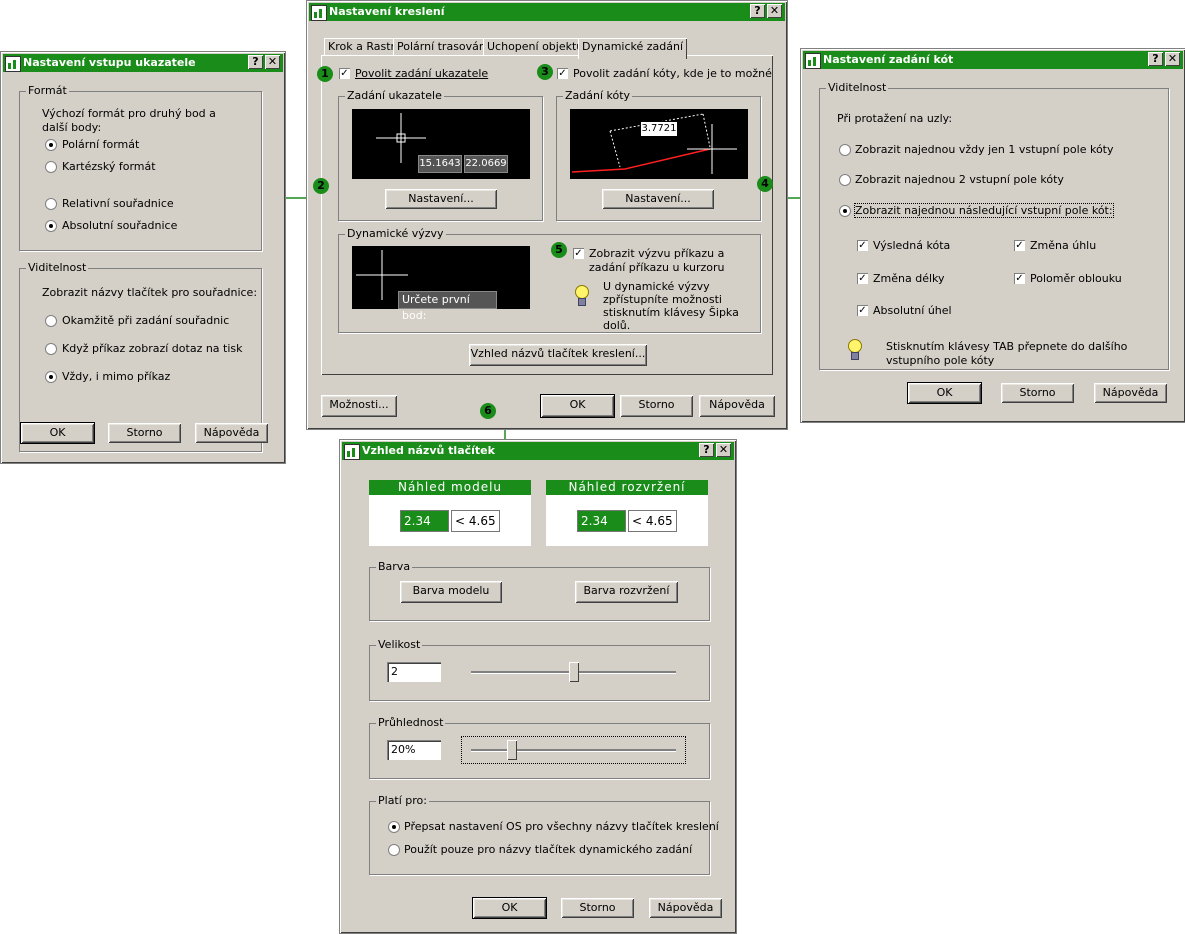 This screenshot has width=1185, height=934. What do you see at coordinates (441, 284) in the screenshot?
I see `prompt-preview: Určete první bod:` at bounding box center [441, 284].